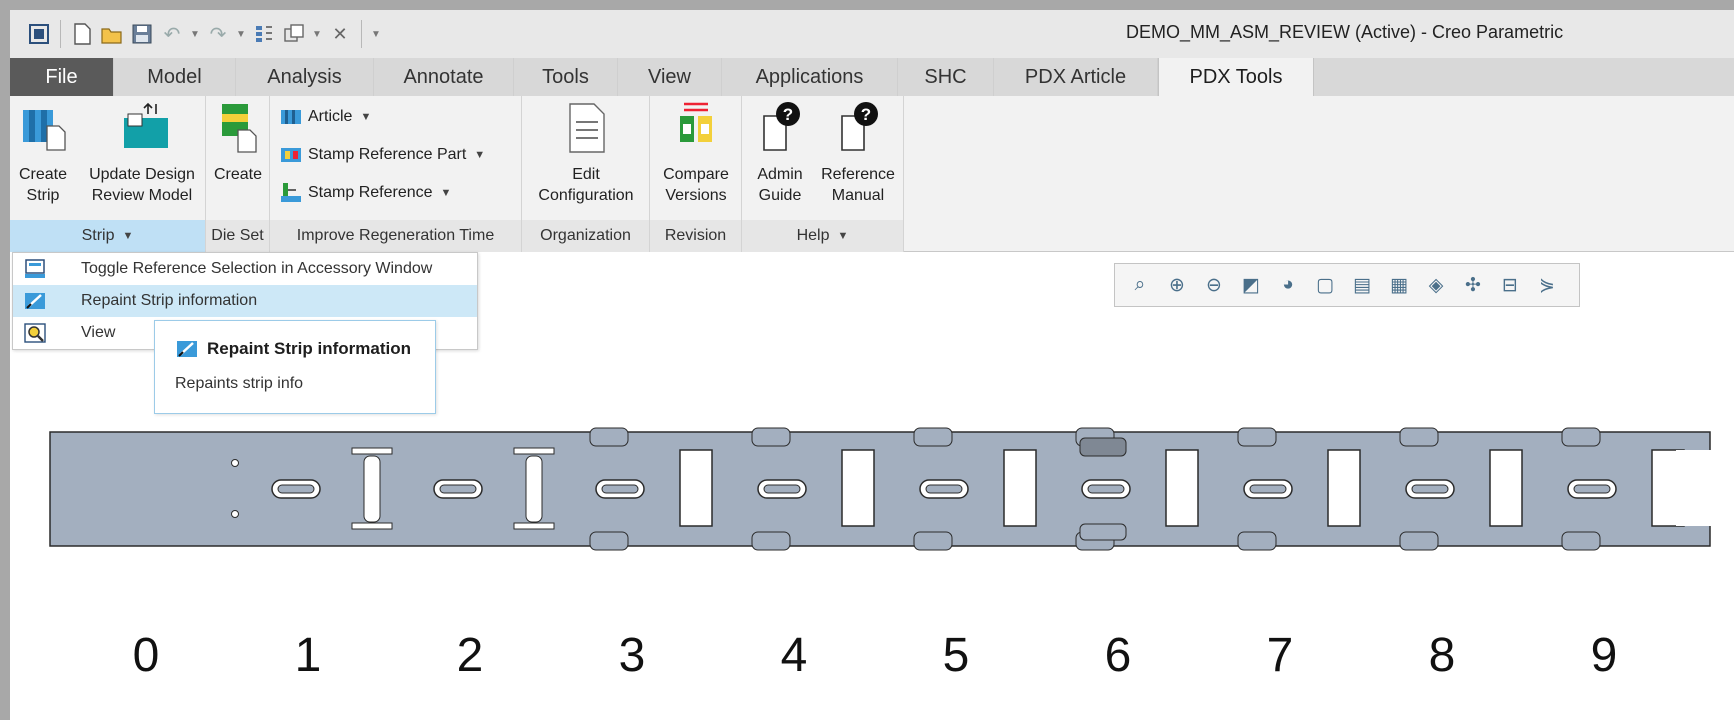  Describe the element at coordinates (308, 655) in the screenshot. I see `station-number: 1` at that location.